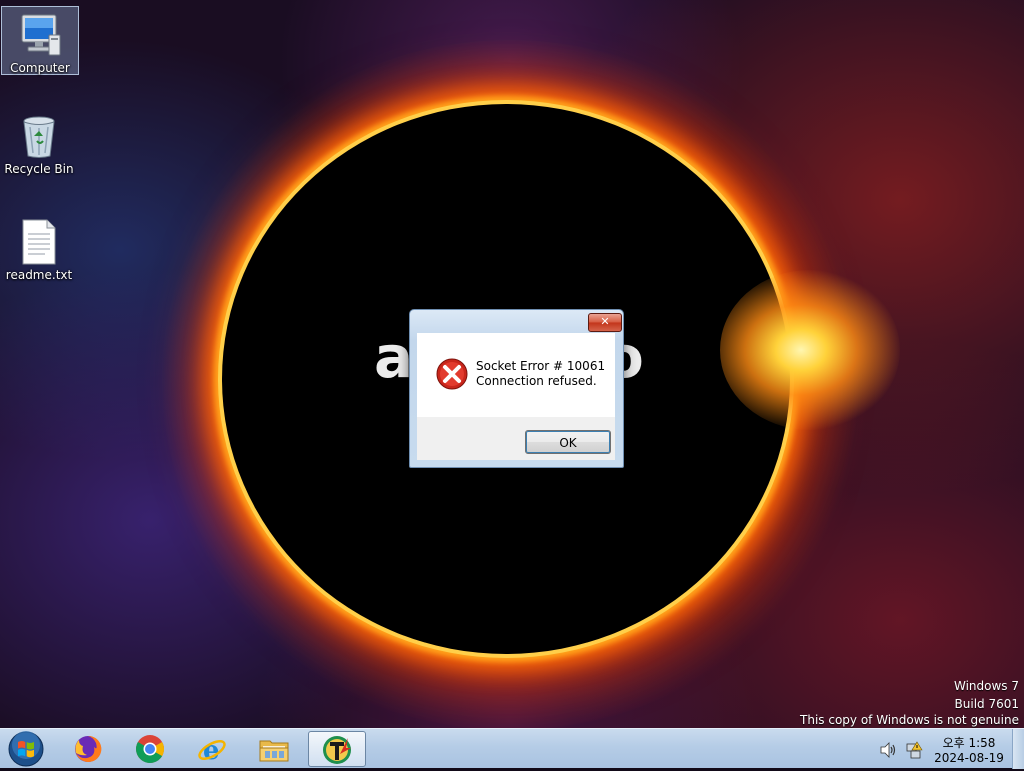  Describe the element at coordinates (516, 438) in the screenshot. I see `dialog-footer: OK` at that location.